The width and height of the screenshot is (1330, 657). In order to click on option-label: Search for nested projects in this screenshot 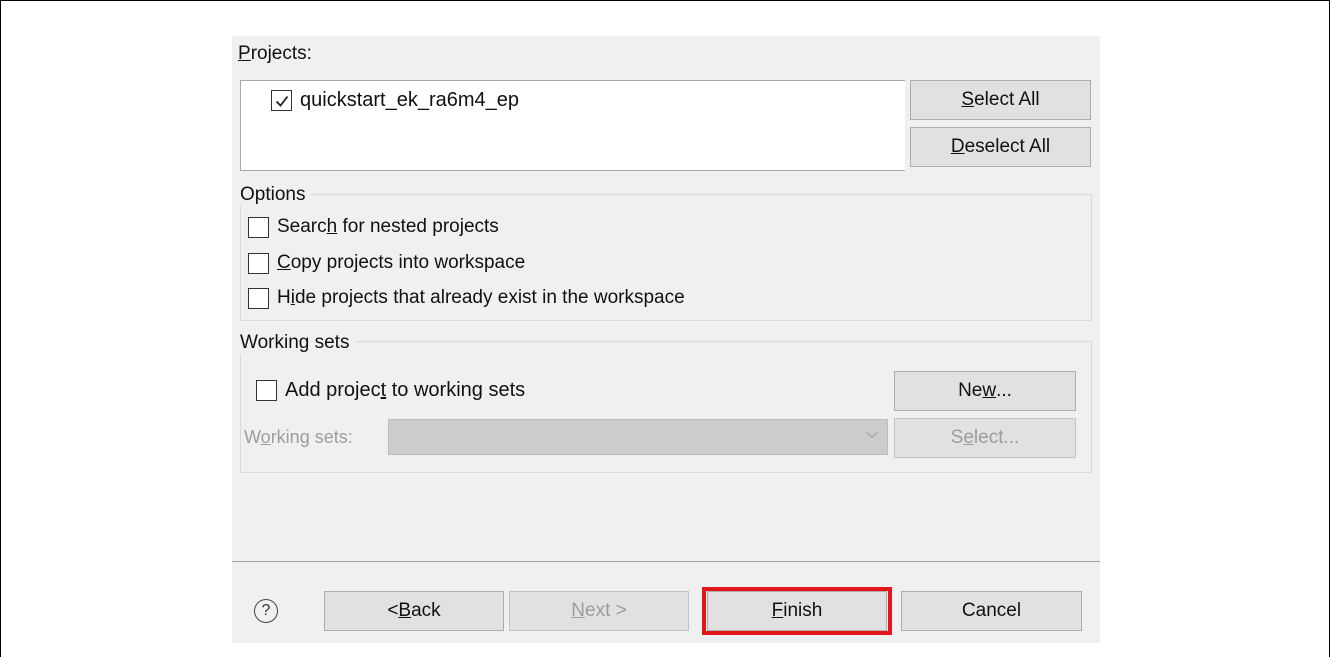, I will do `click(388, 226)`.